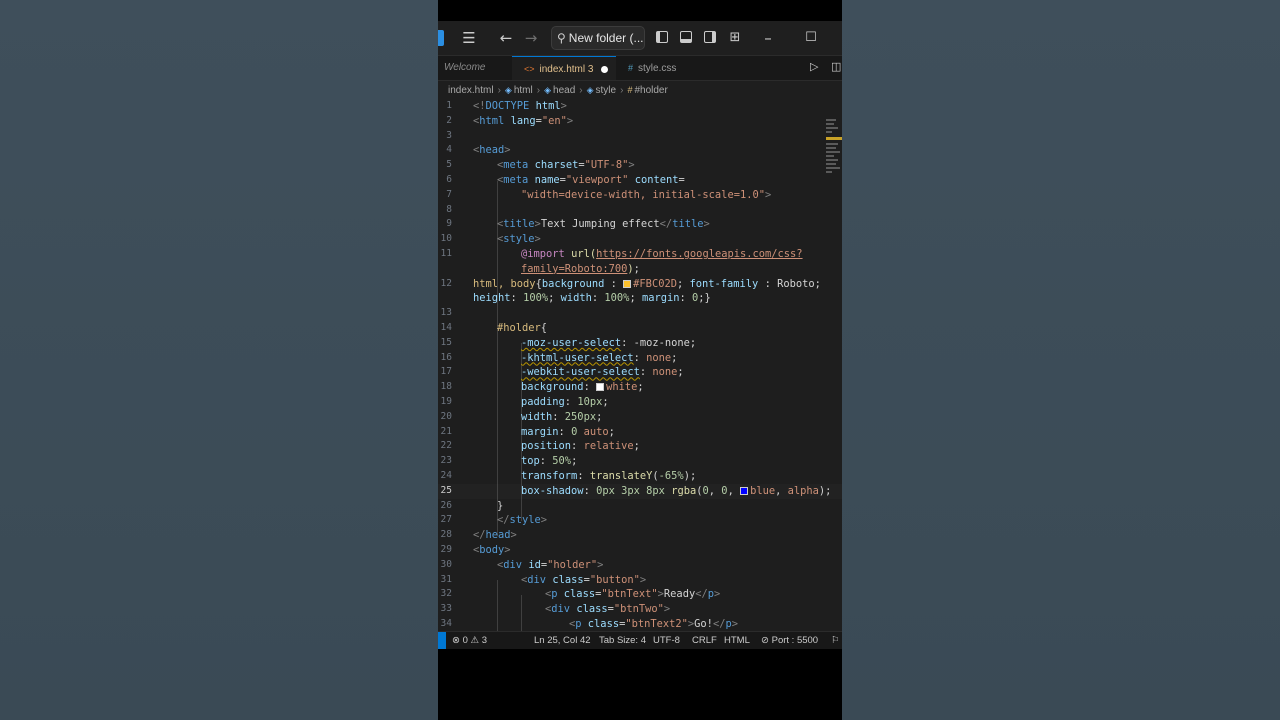  What do you see at coordinates (592, 298) in the screenshot?
I see `line-content: height: 100%; width: 100%; margin: 0;}` at bounding box center [592, 298].